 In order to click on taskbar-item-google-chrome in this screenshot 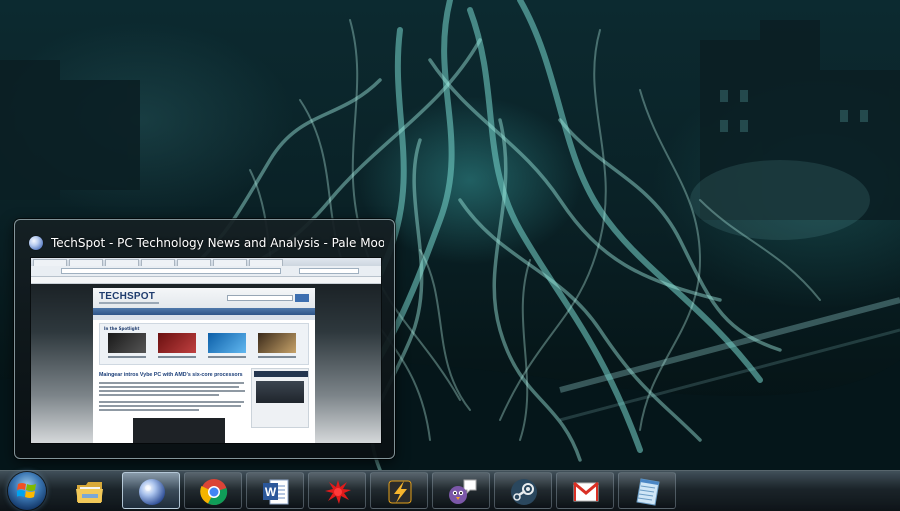, I will do `click(213, 490)`.